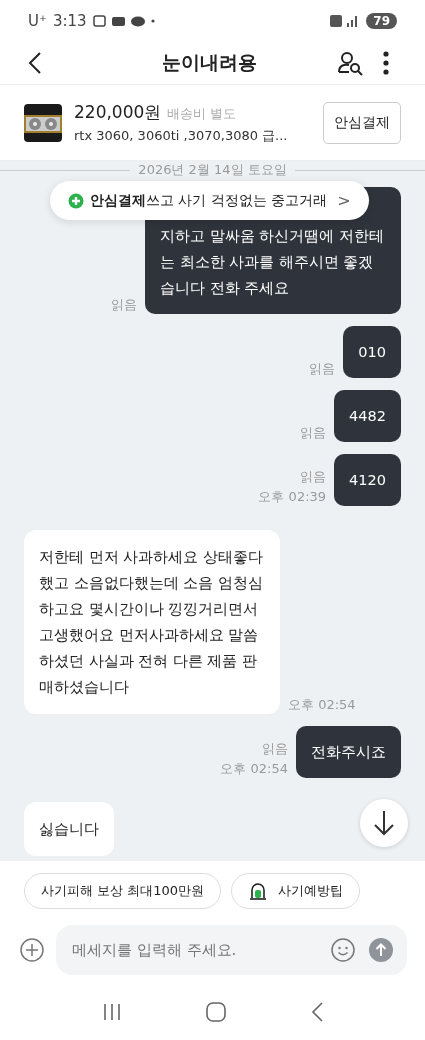 The width and height of the screenshot is (425, 1040). Describe the element at coordinates (292, 497) in the screenshot. I see `message-time: 오후 02:39` at that location.